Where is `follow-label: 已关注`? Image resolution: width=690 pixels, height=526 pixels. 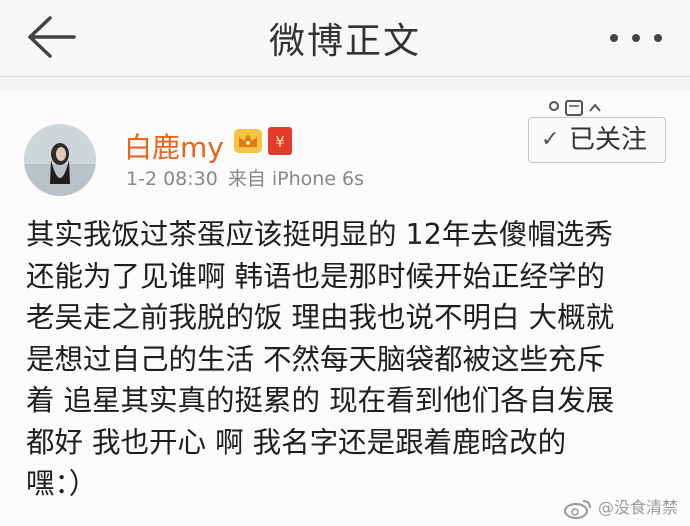 follow-label: 已关注 is located at coordinates (608, 140).